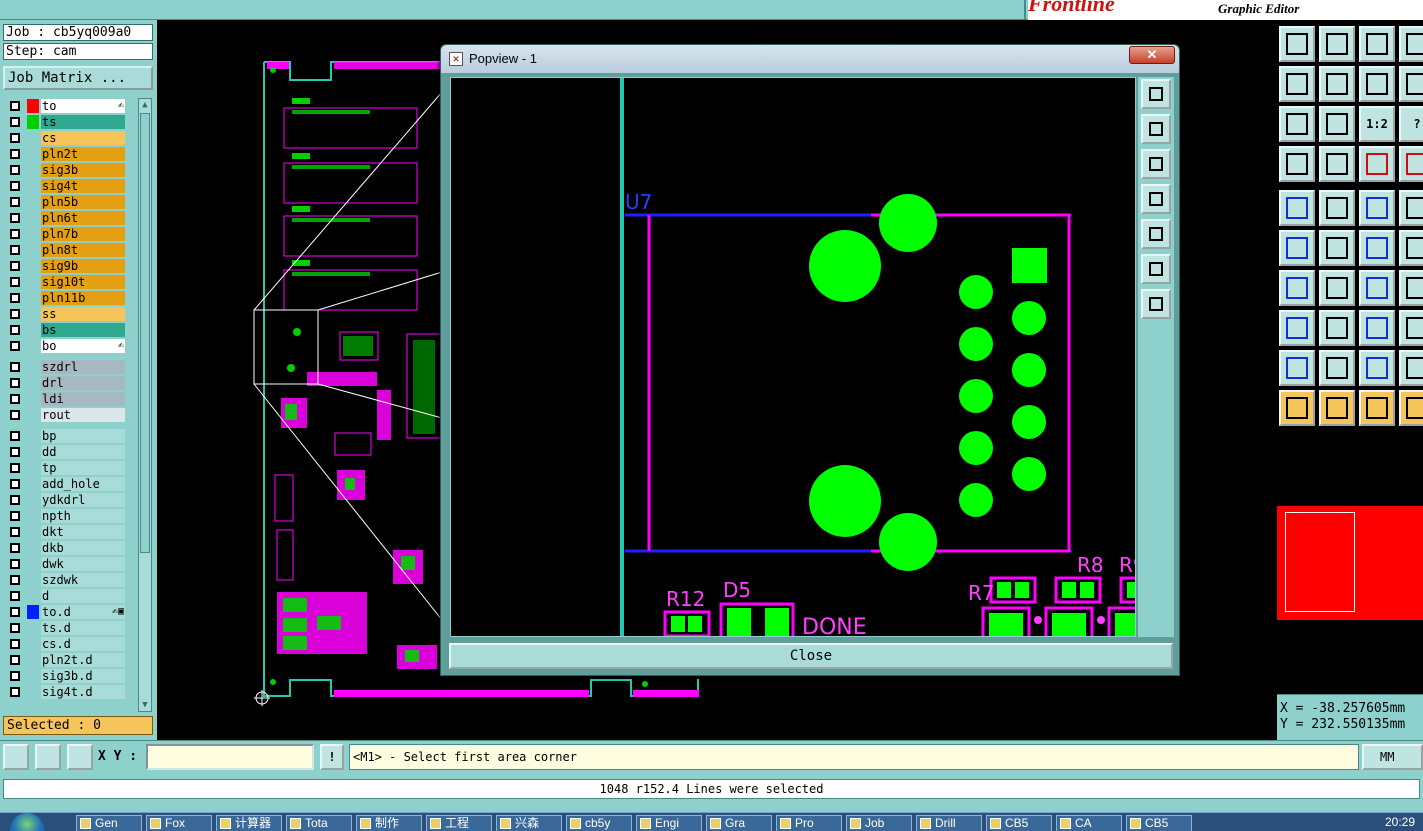 This screenshot has width=1423, height=831. Describe the element at coordinates (389, 823) in the screenshot. I see `taskbar-item: 制作` at that location.